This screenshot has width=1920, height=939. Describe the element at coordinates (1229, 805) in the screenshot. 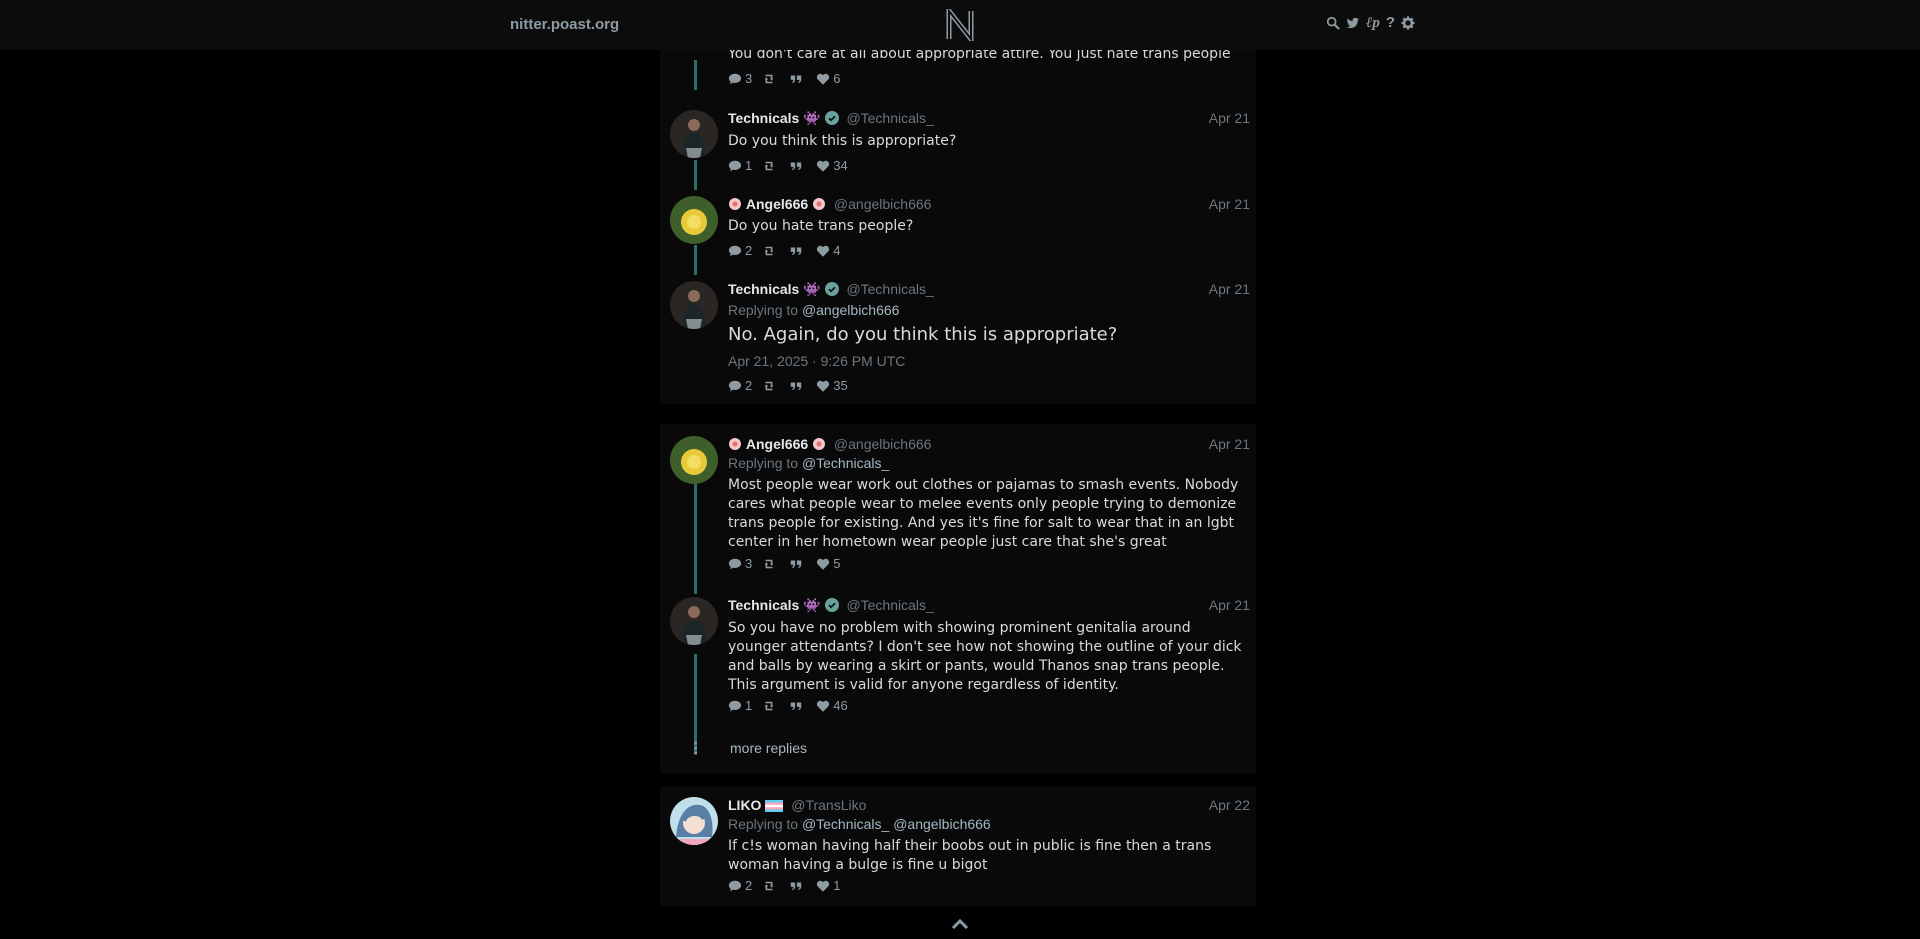

I see `tweet-date: Apr 22` at that location.